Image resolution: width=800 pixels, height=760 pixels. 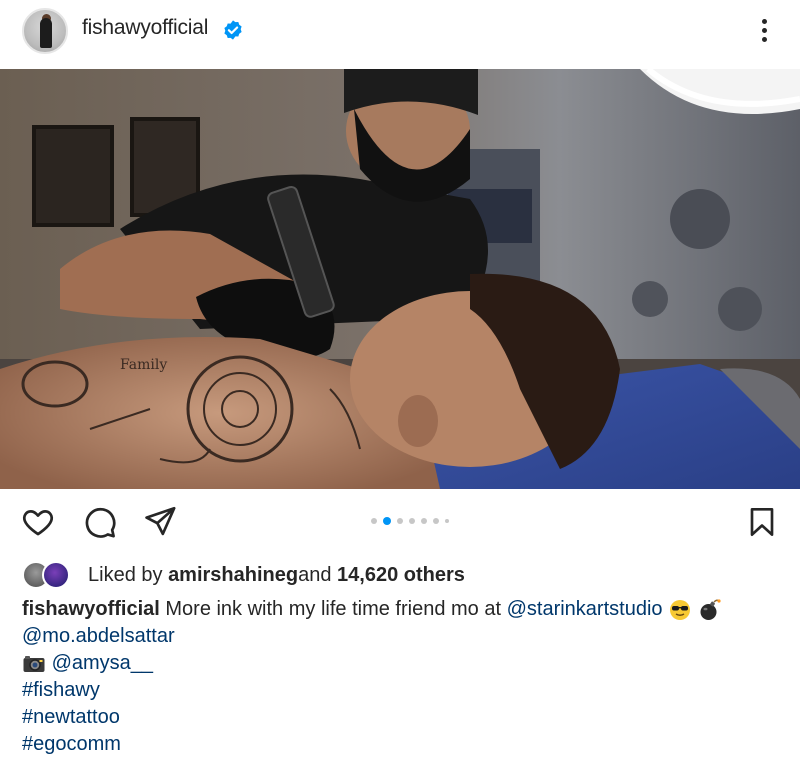 I want to click on svg-text: Family, so click(x=143, y=365).